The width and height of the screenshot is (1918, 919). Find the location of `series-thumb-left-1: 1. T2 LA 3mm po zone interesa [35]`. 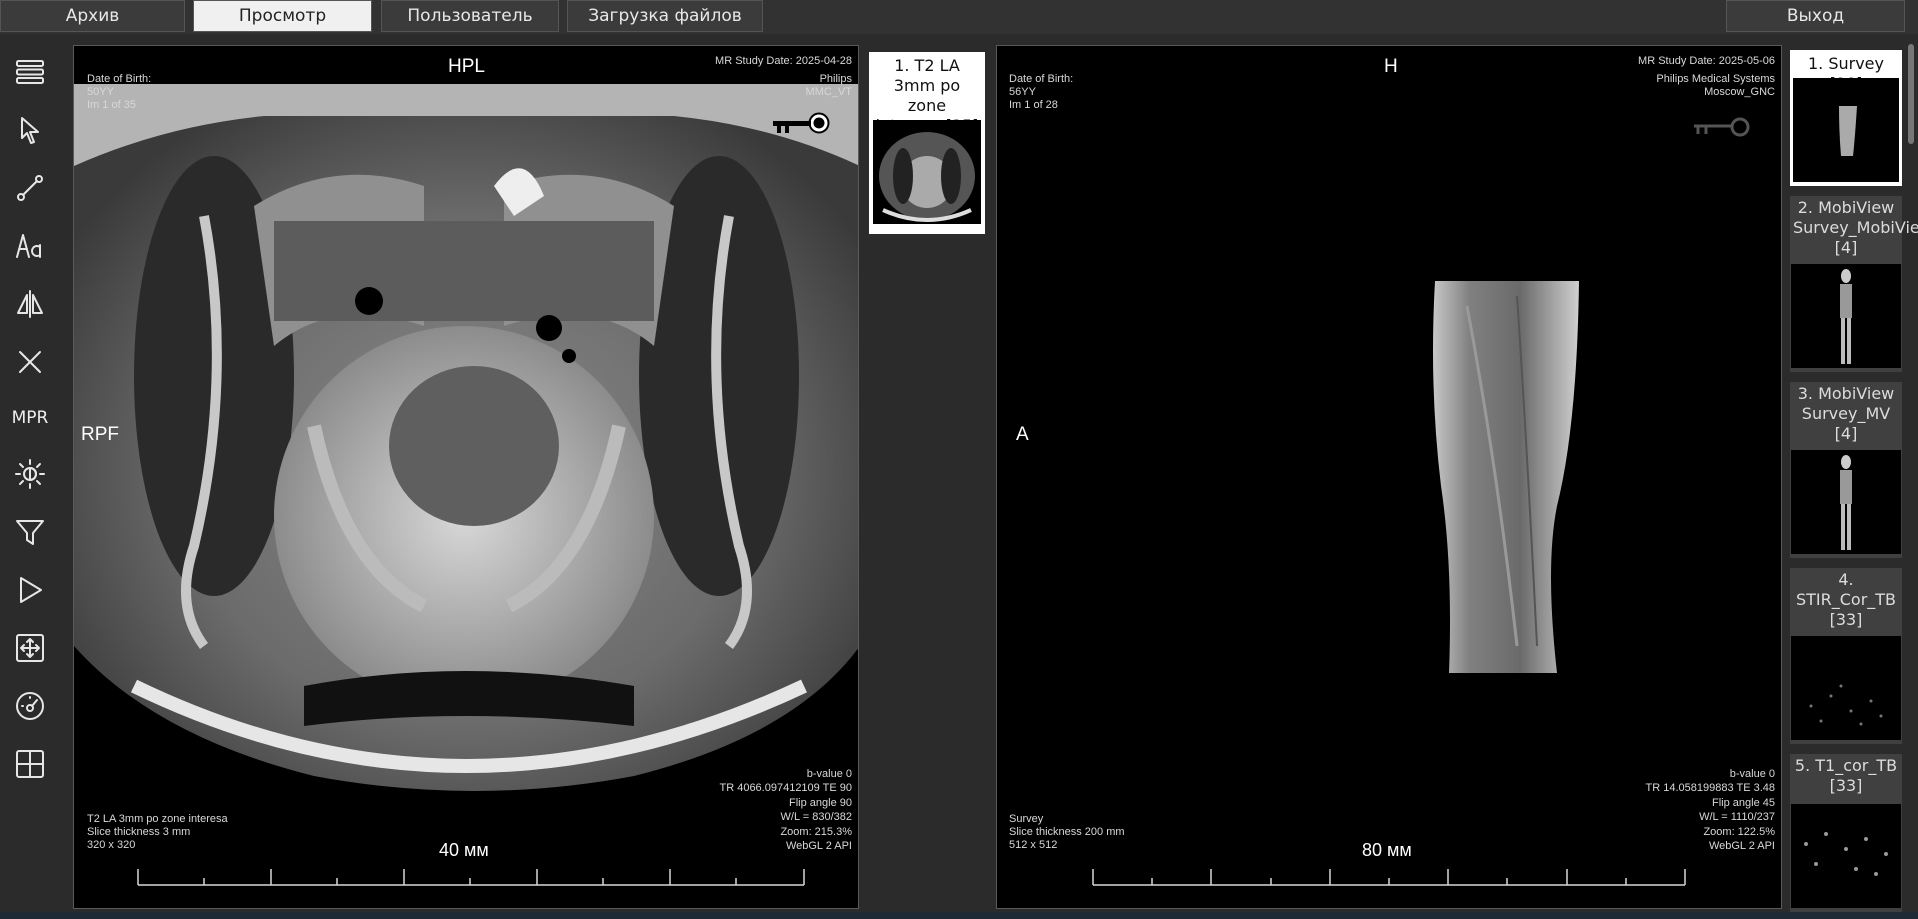

series-thumb-left-1: 1. T2 LA 3mm po zone interesa [35] is located at coordinates (927, 143).